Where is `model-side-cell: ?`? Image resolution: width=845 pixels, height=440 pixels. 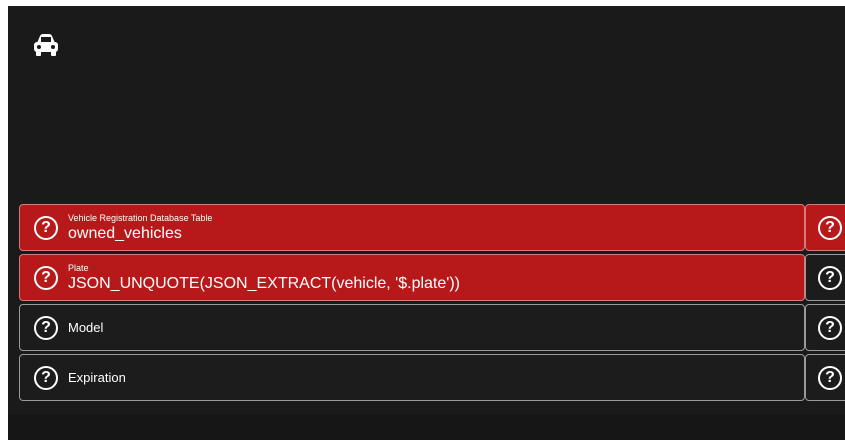
model-side-cell: ? is located at coordinates (825, 327).